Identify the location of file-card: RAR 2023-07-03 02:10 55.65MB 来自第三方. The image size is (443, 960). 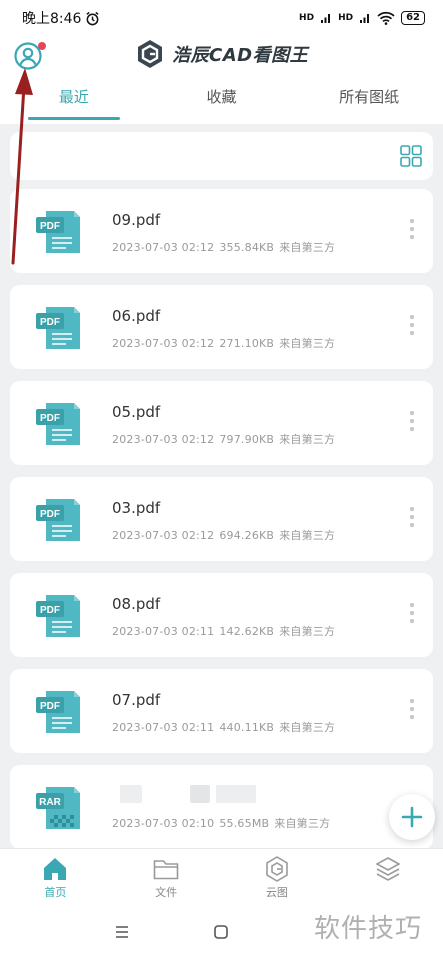
(221, 807).